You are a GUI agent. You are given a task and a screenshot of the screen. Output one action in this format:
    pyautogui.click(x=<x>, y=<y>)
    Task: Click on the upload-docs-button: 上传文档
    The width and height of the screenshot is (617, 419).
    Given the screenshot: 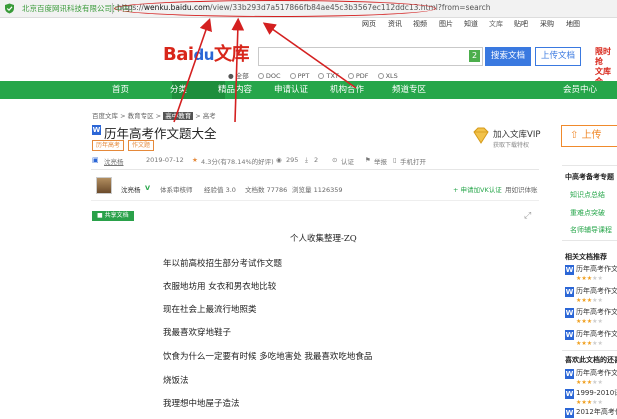 What is the action you would take?
    pyautogui.click(x=558, y=56)
    